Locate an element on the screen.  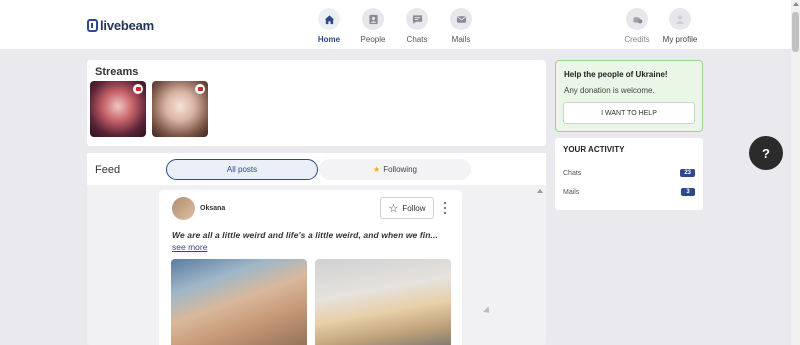
nav-chats-label: Chats is located at coordinates (417, 39).